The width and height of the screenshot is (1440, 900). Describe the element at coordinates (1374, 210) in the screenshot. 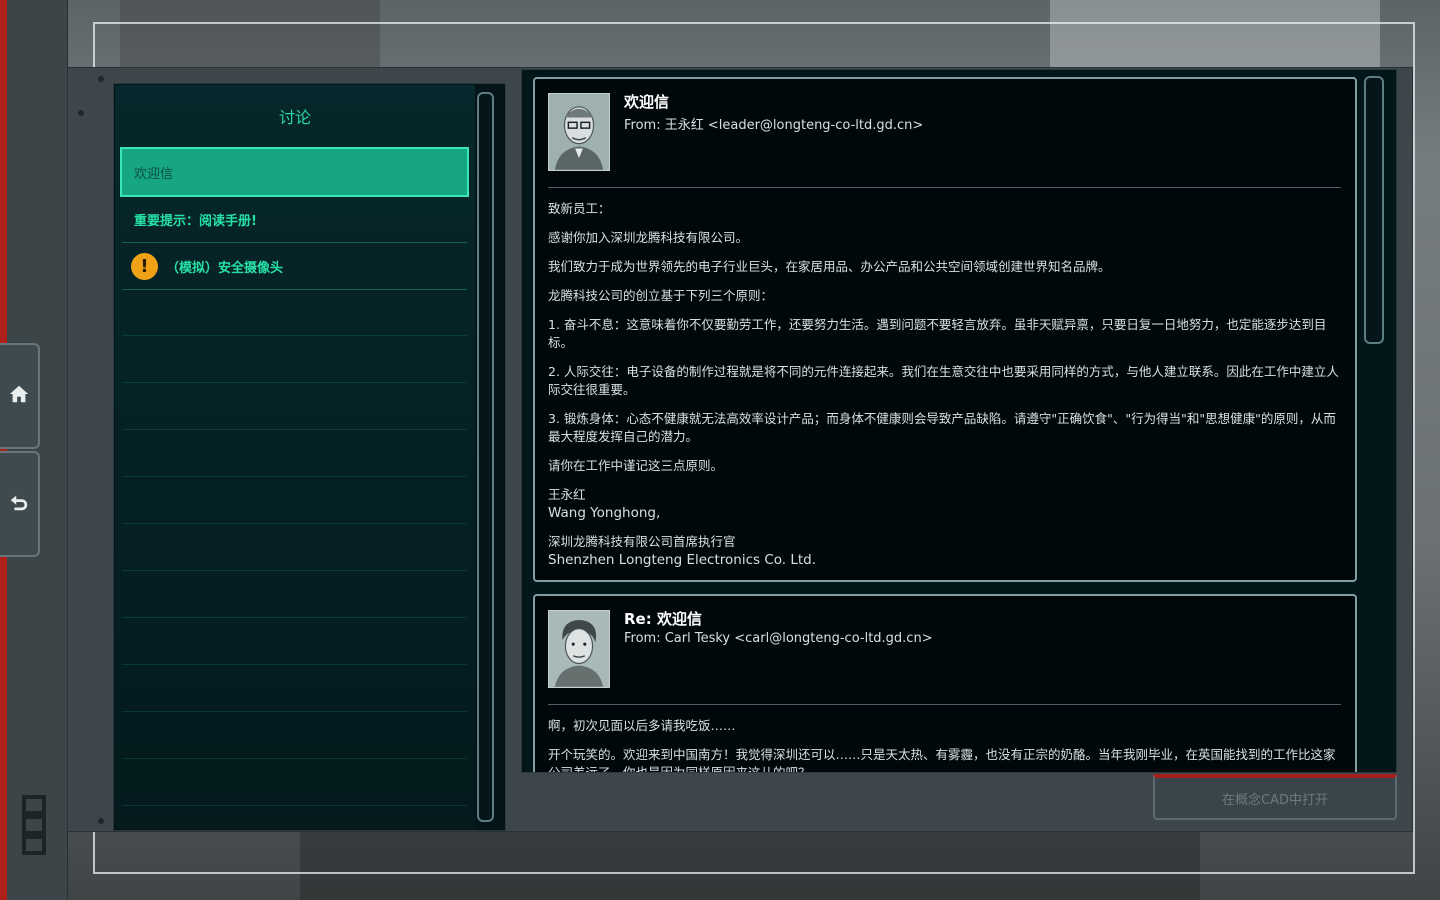

I see `mail-scrollbar` at that location.